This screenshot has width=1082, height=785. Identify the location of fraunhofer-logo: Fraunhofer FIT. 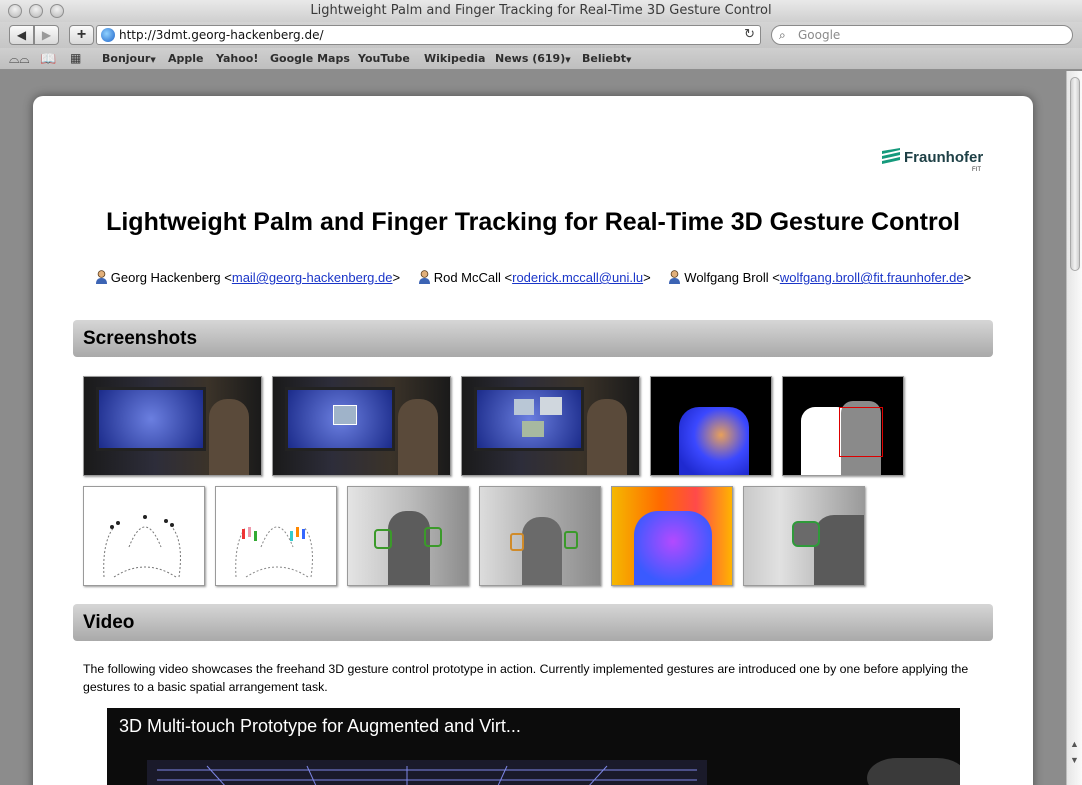
(934, 163).